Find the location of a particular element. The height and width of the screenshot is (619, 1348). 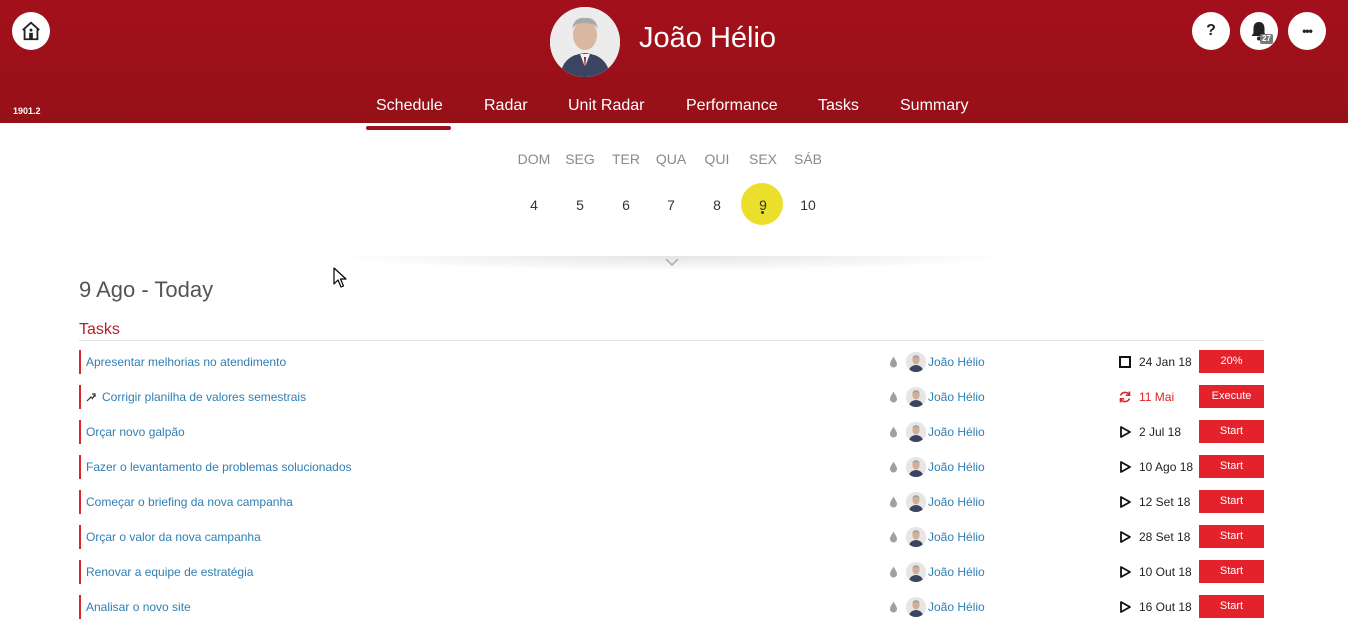

calendar-day: 4 is located at coordinates (534, 205).